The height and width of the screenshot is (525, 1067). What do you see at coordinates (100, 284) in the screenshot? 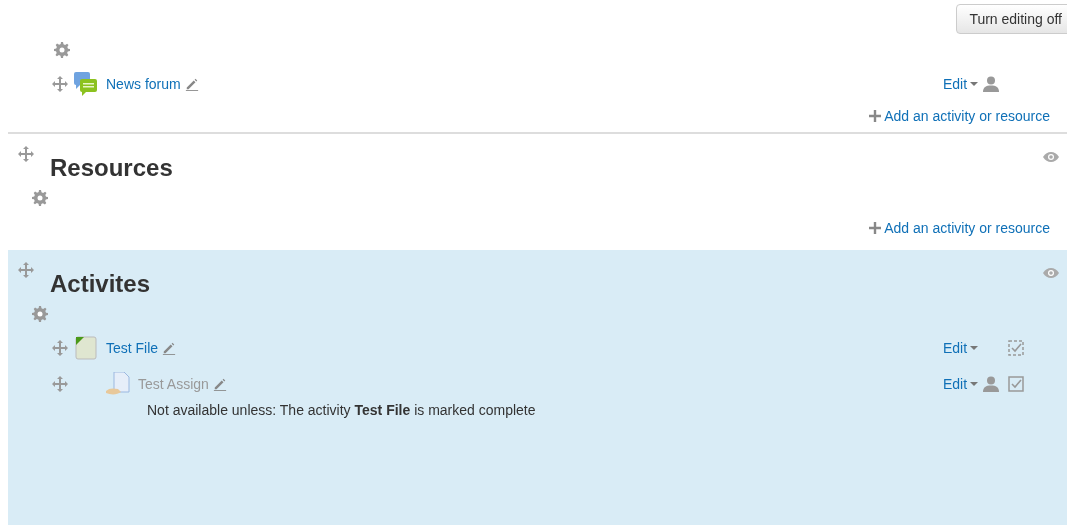
I see `section-title: Activites` at bounding box center [100, 284].